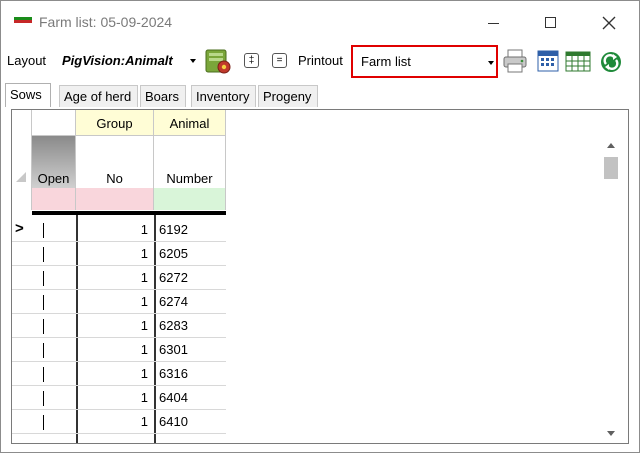 The image size is (640, 453). Describe the element at coordinates (119, 230) in the screenshot. I see `table-row: > 1 6192` at that location.